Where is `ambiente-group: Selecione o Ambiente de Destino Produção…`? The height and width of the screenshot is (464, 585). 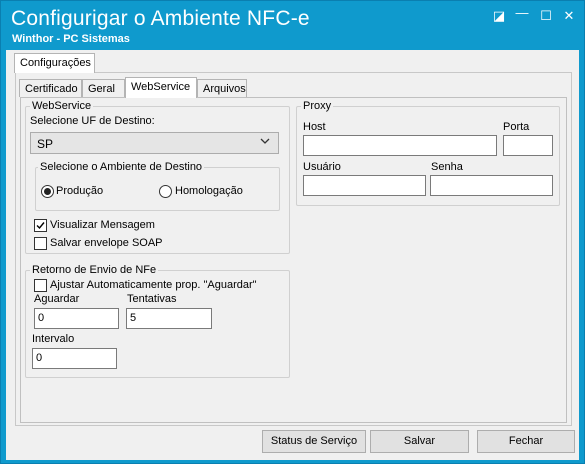 ambiente-group: Selecione o Ambiente de Destino Produção… is located at coordinates (157, 186).